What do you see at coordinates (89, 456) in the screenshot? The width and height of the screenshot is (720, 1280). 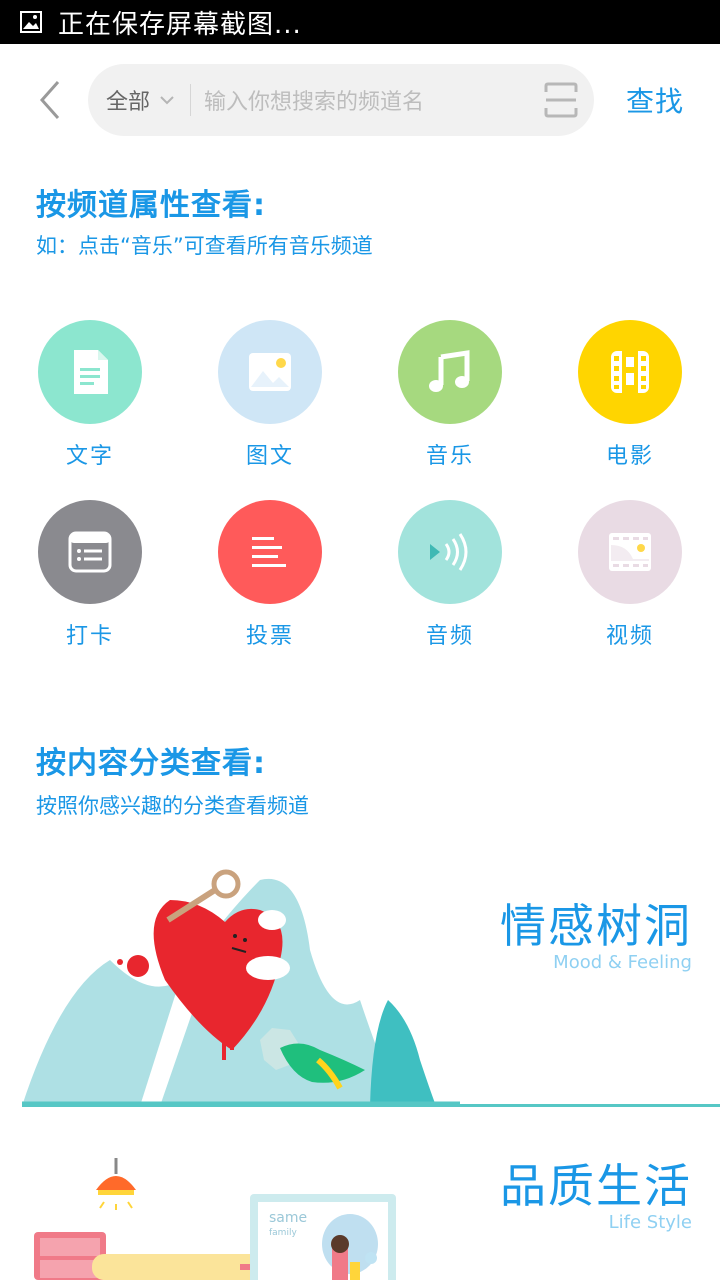 I see `channel-type-label: 文字` at bounding box center [89, 456].